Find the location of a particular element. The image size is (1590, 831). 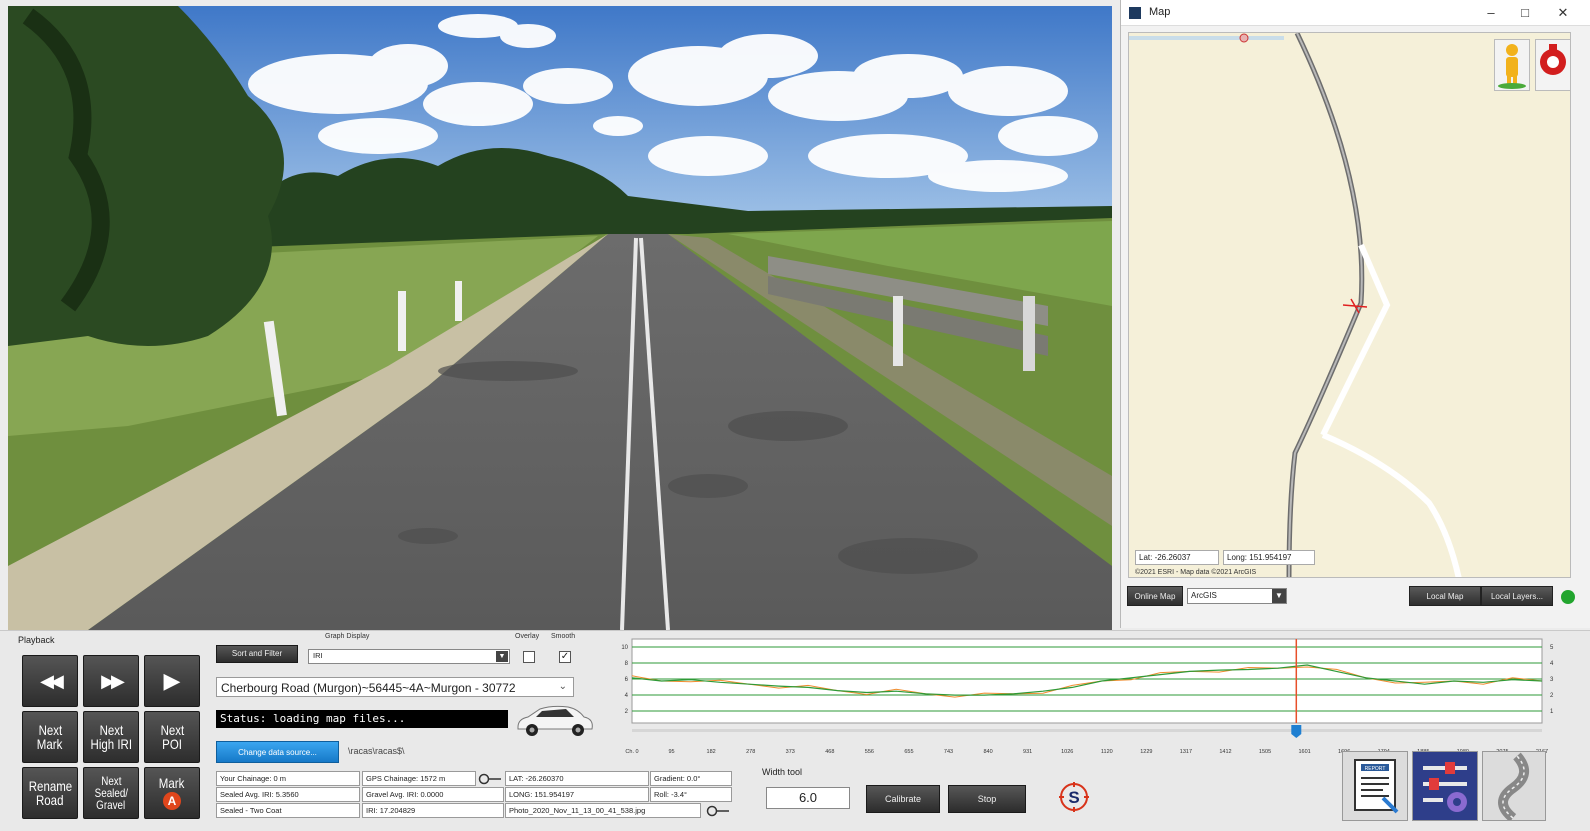

next-high-iri-button: Next High IRI is located at coordinates (111, 737).